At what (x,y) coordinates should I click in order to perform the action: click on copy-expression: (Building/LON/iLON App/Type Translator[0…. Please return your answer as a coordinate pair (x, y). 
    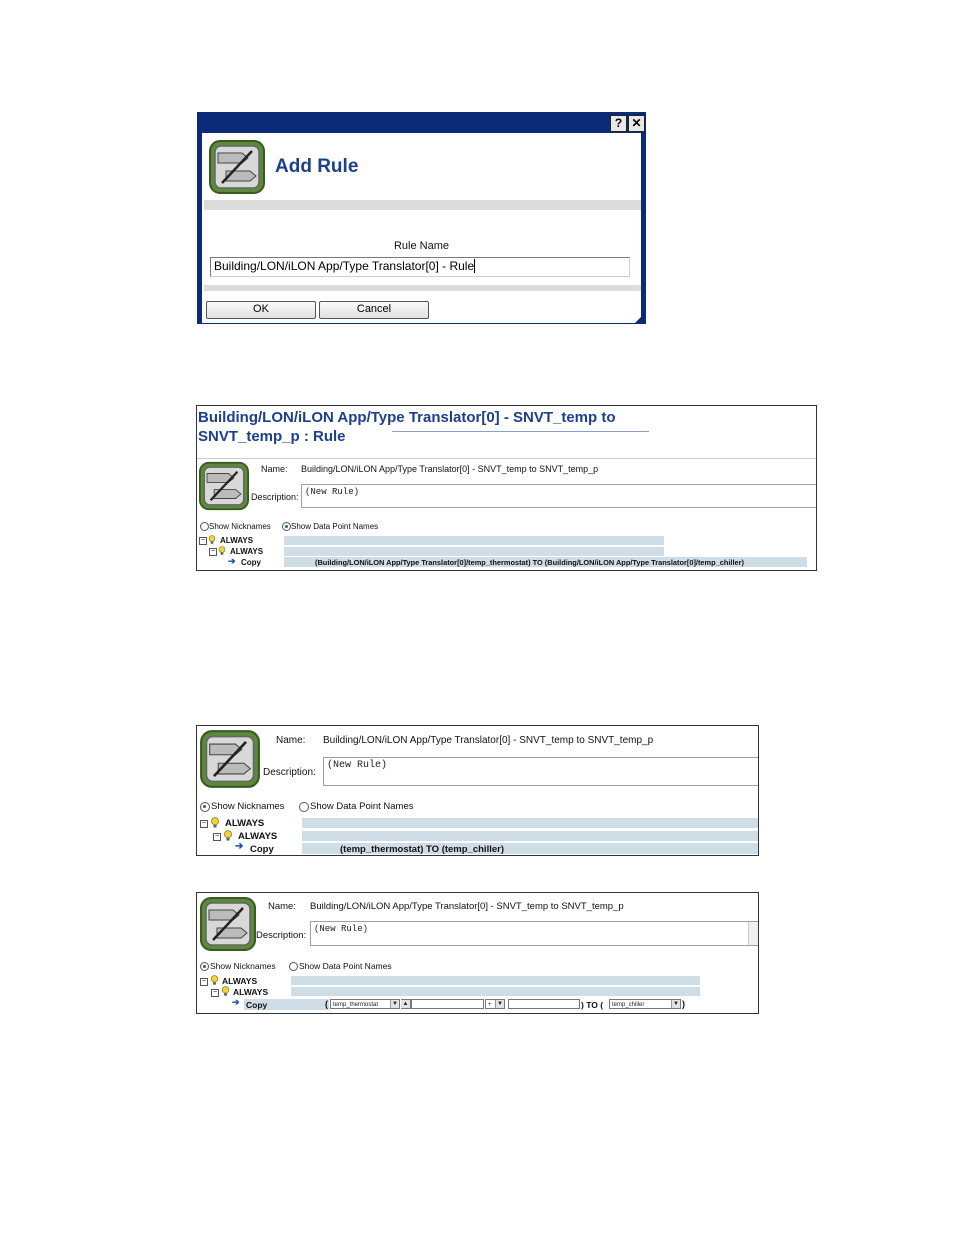
    Looking at the image, I should click on (529, 562).